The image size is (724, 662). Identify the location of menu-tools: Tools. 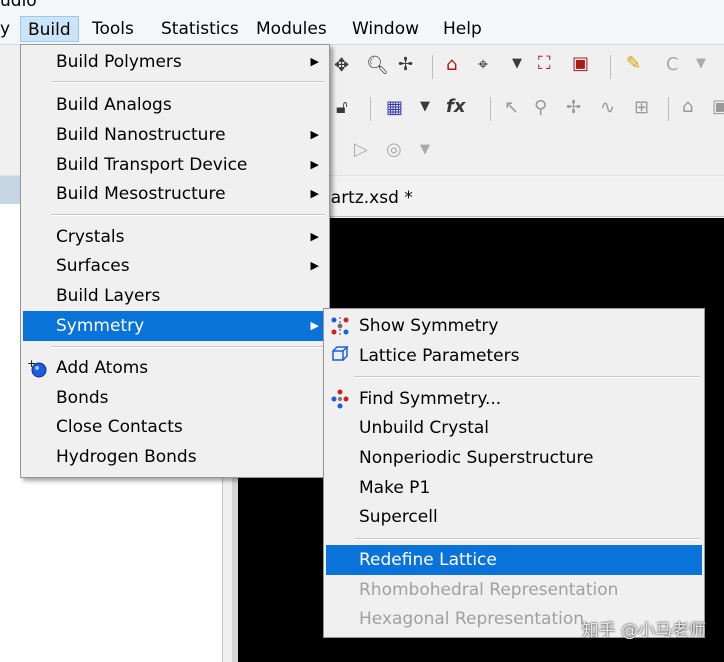
(113, 29).